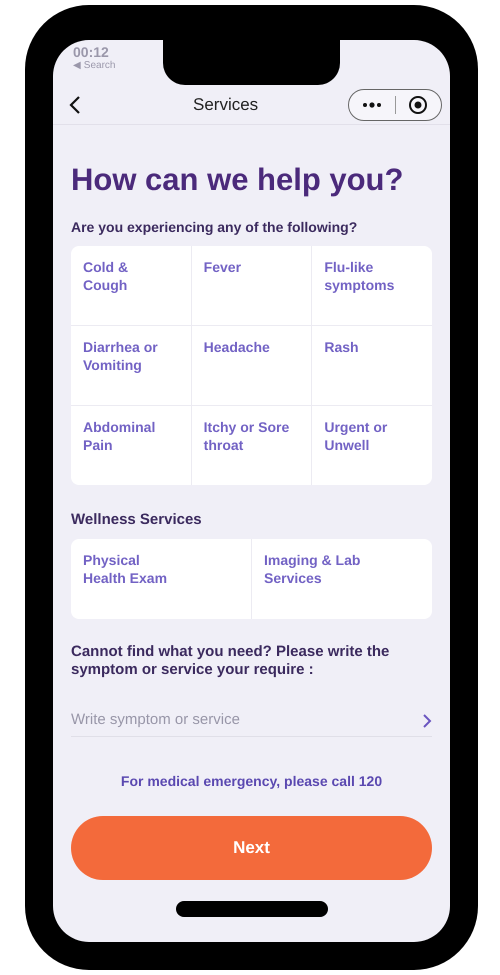 The height and width of the screenshot is (975, 500). I want to click on more-icon, so click(372, 105).